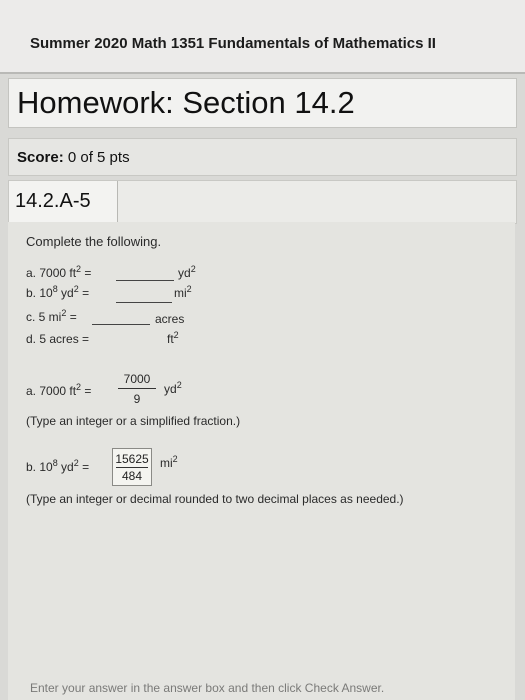 This screenshot has height=700, width=525. Describe the element at coordinates (51, 316) in the screenshot. I see `item-c-left: c. 5 mi2 =` at that location.